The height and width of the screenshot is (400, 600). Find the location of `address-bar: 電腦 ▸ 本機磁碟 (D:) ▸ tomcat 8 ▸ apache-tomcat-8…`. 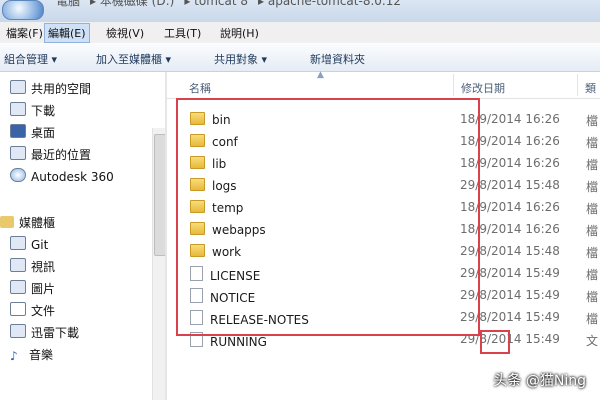

address-bar: 電腦 ▸ 本機磁碟 (D:) ▸ tomcat 8 ▸ apache-tomcat-8… is located at coordinates (300, 11).